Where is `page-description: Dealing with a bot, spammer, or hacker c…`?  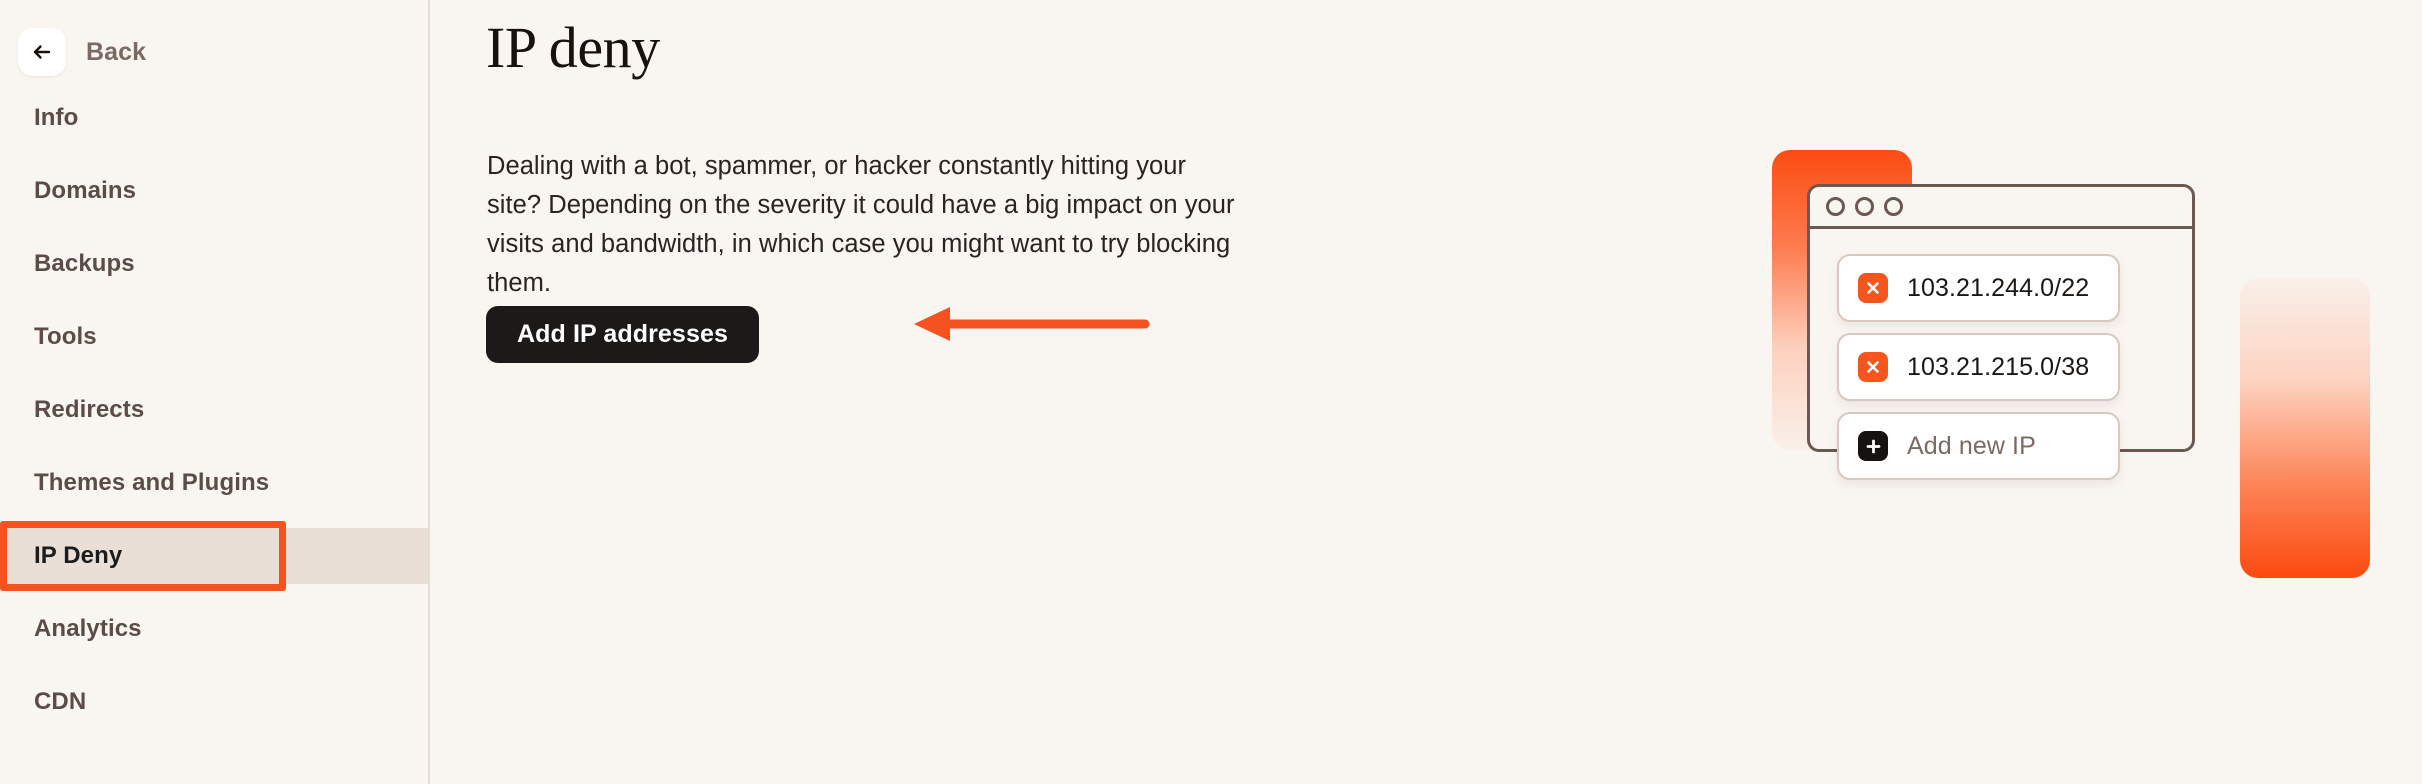 page-description: Dealing with a bot, spammer, or hacker c… is located at coordinates (861, 224).